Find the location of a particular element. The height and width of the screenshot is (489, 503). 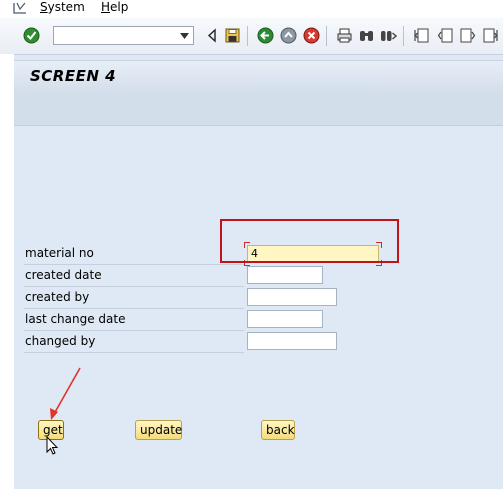

page-title: SCREEN 4 is located at coordinates (73, 76).